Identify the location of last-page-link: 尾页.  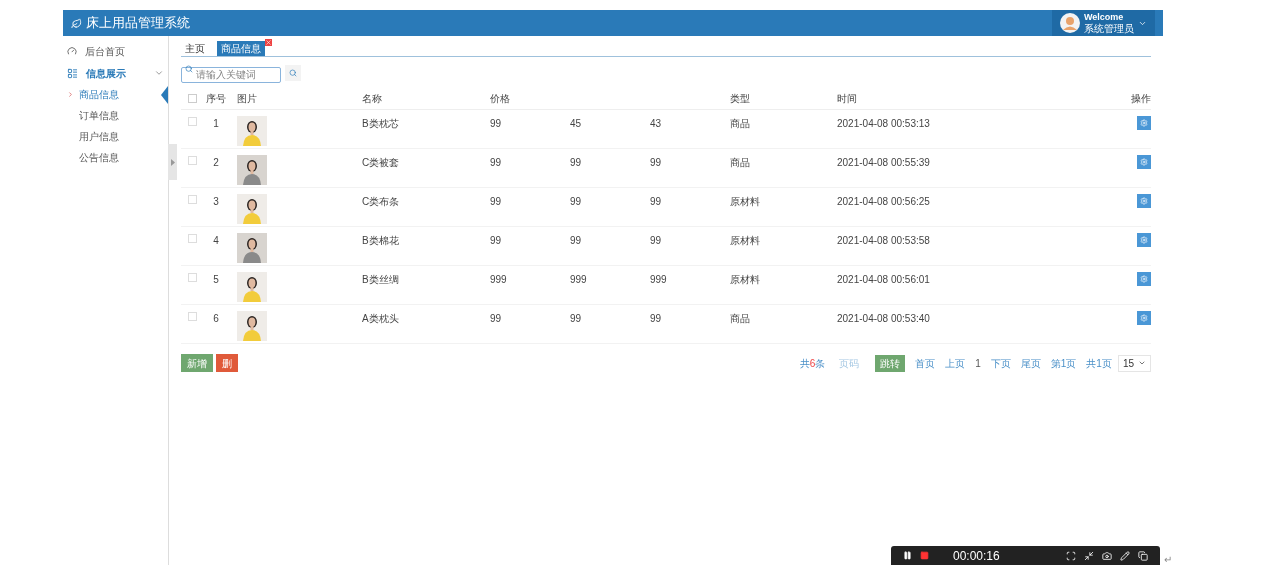
(1030, 363).